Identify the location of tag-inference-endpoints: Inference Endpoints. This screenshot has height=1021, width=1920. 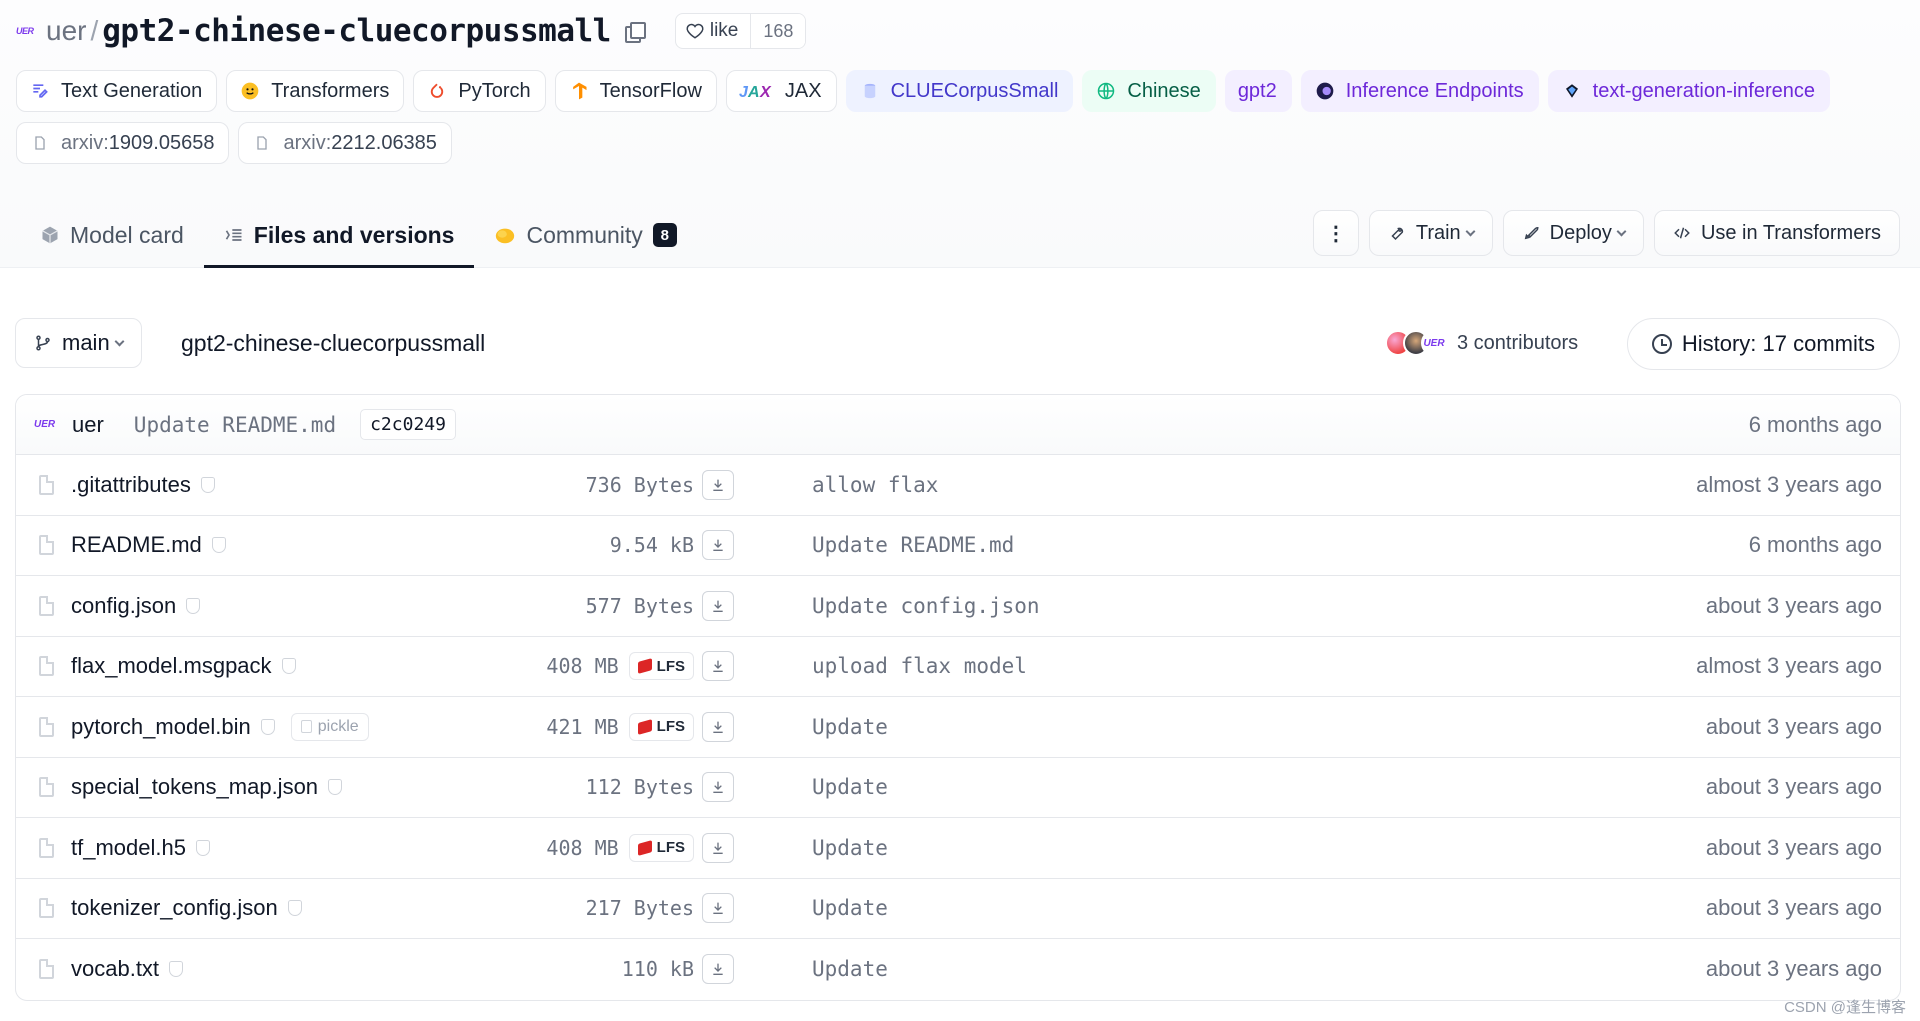
(1419, 91).